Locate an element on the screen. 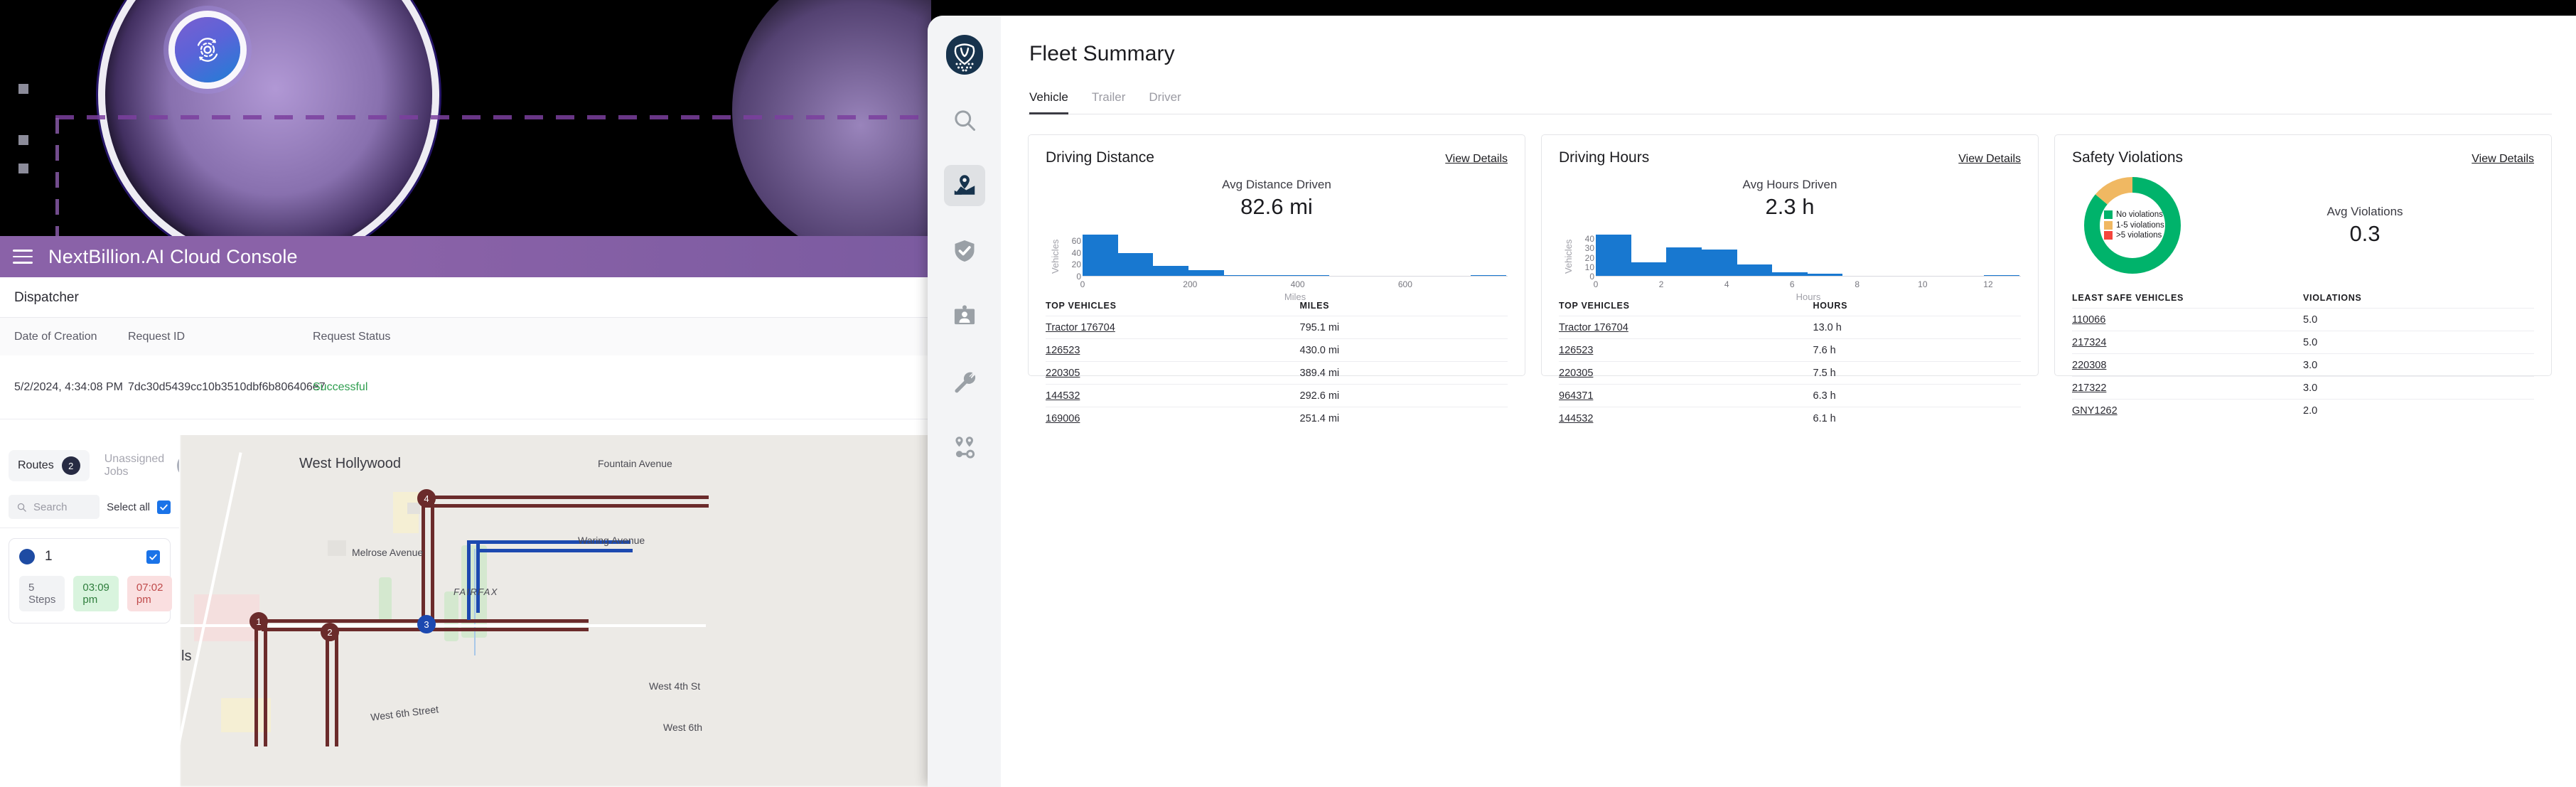 The image size is (2576, 787). hamburger-menu-icon is located at coordinates (23, 257).